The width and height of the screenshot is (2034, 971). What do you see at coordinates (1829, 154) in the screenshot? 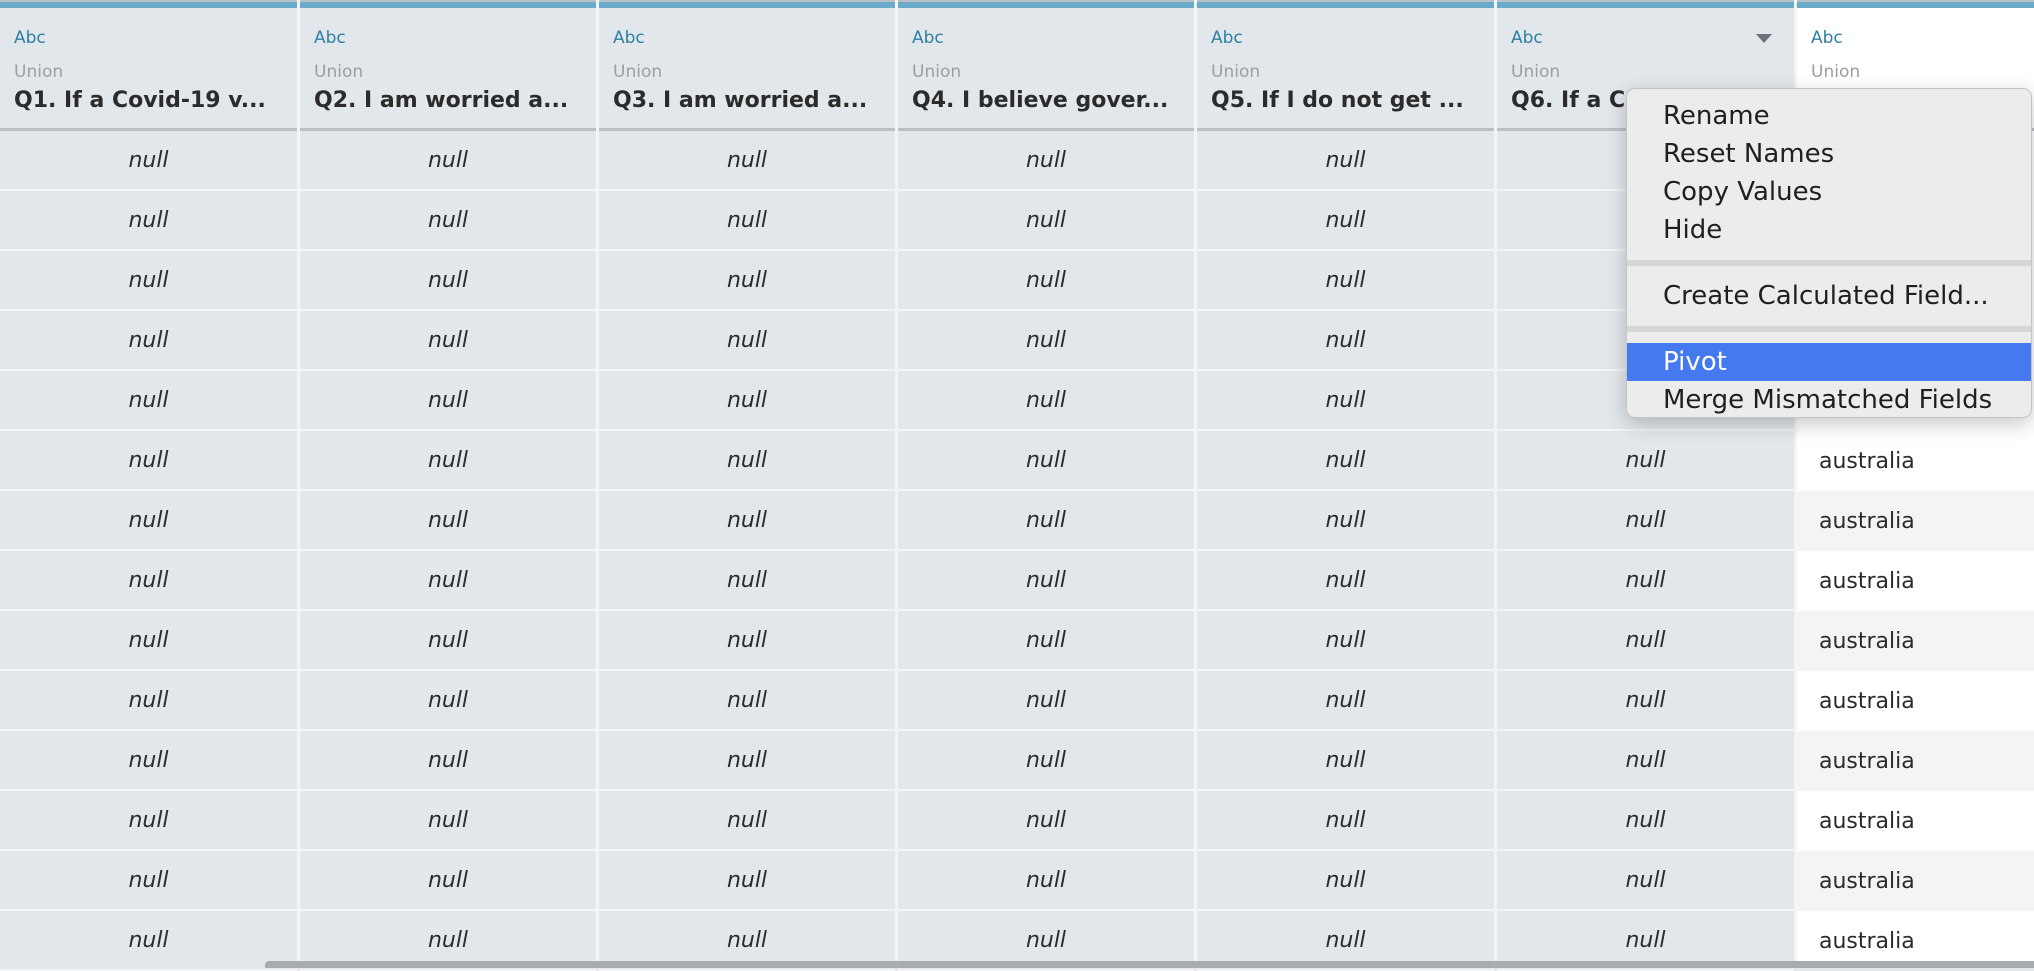
I see `menu-item-reset-names: Reset Names` at bounding box center [1829, 154].